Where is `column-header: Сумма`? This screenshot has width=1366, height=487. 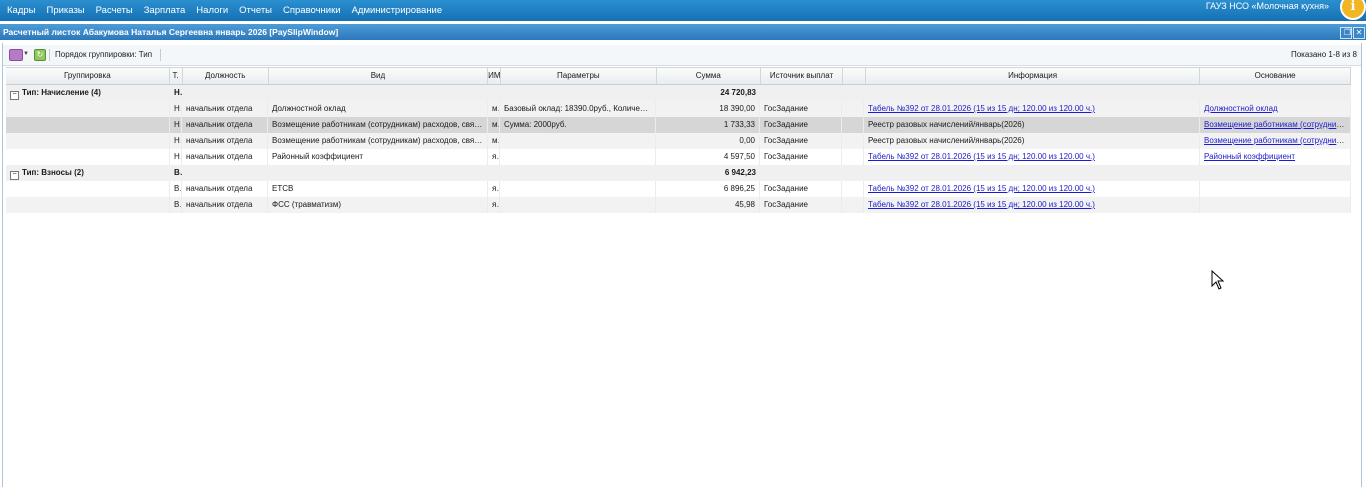
column-header: Сумма is located at coordinates (709, 76).